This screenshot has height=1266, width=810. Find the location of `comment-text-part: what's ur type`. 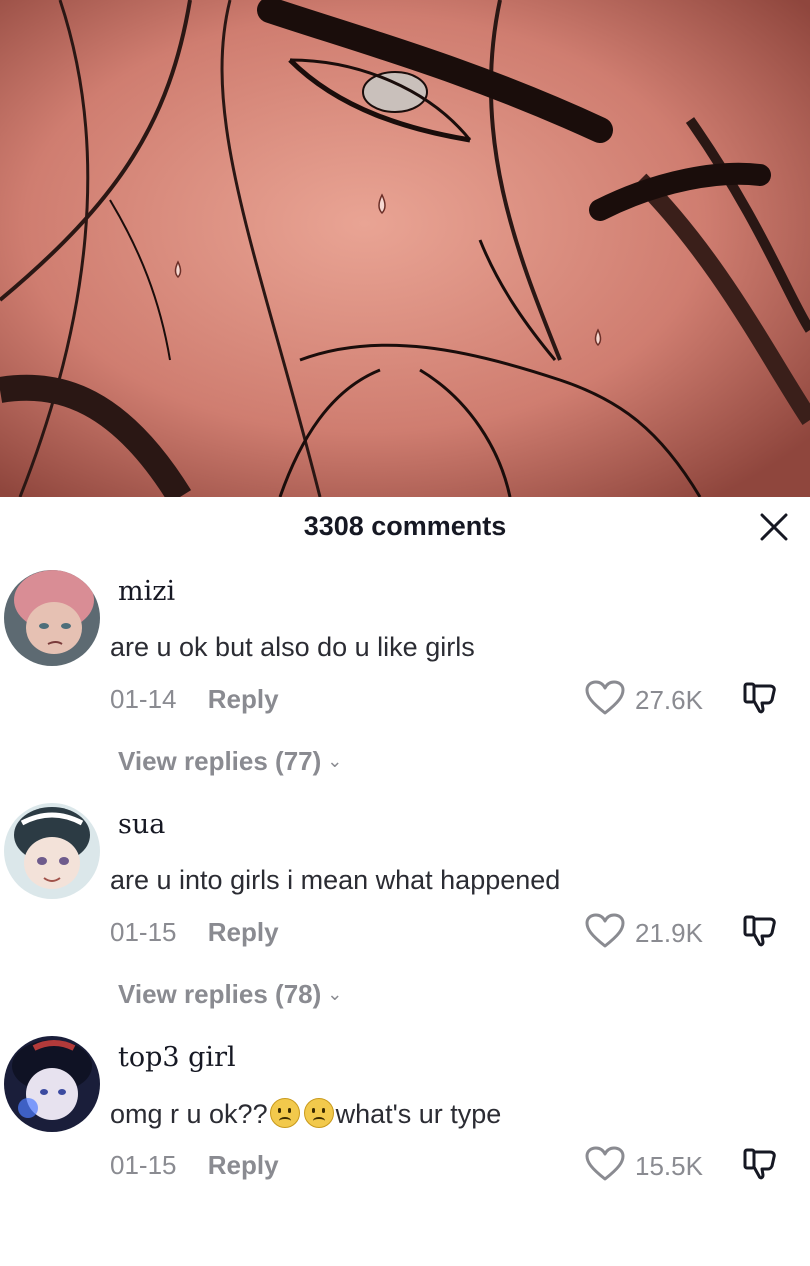

comment-text-part: what's ur type is located at coordinates (418, 1114).